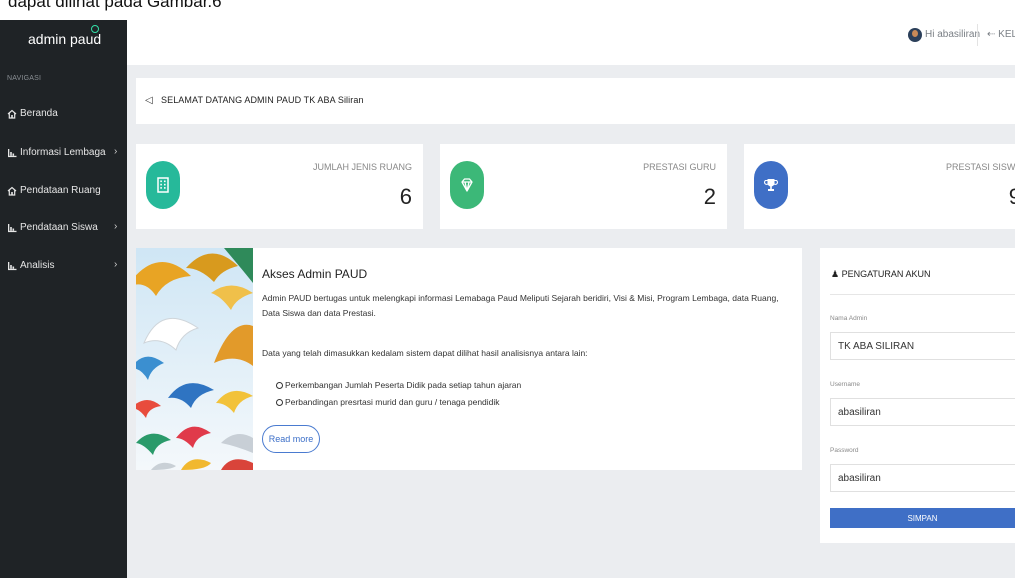 Image resolution: width=1015 pixels, height=578 pixels. I want to click on read-more-button: Read more, so click(291, 439).